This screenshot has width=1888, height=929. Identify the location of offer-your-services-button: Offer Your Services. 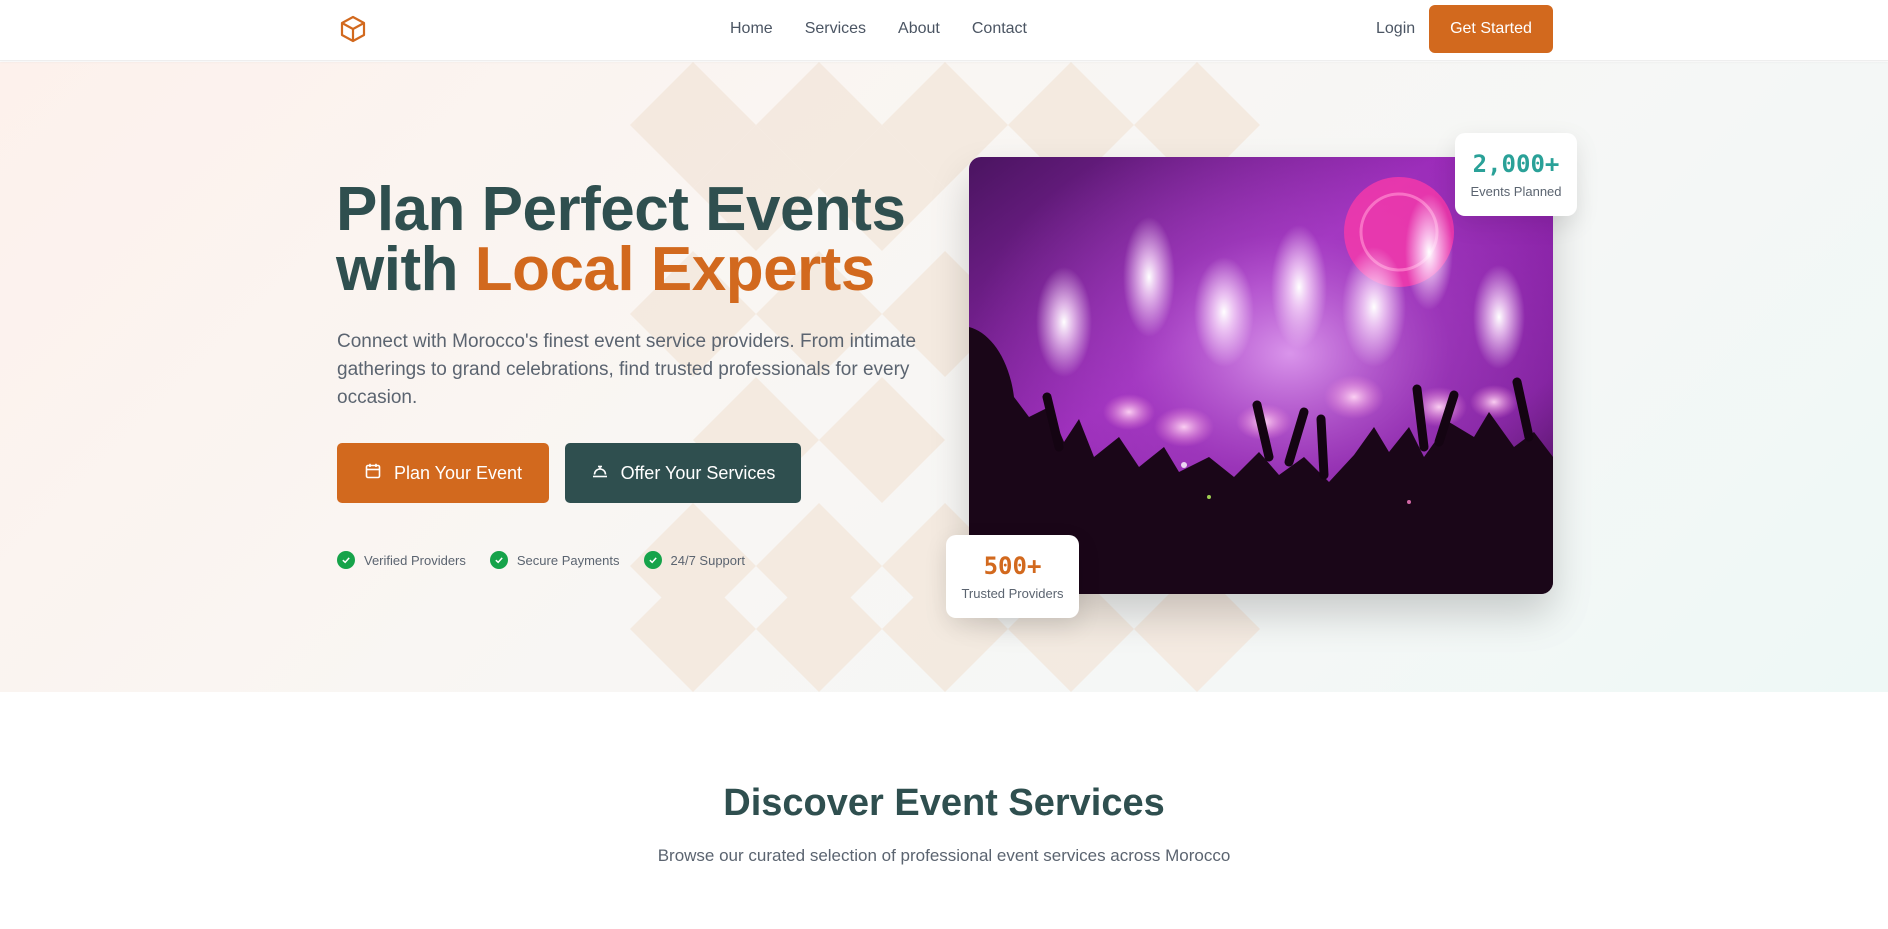
(683, 473).